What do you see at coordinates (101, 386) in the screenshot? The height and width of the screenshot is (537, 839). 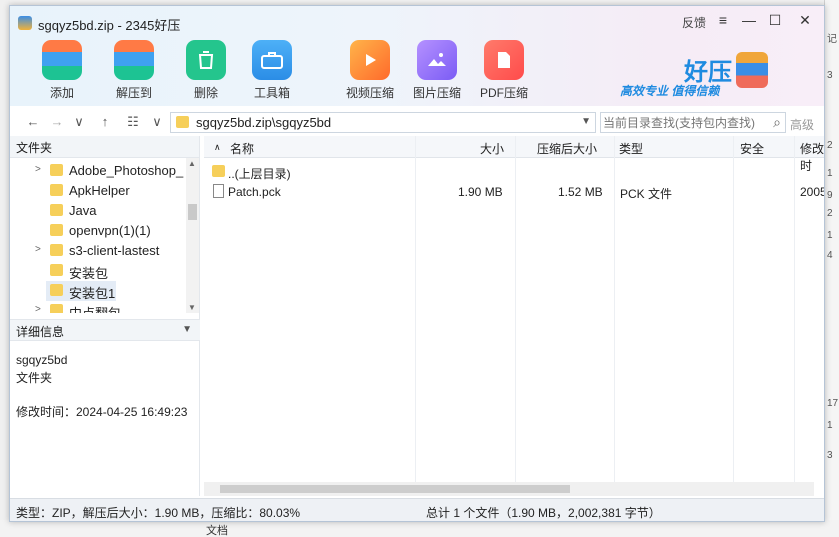 I see `detail-body: sgqyz5bd 文件夹 修改时间：2024-04-25 16:49:23` at bounding box center [101, 386].